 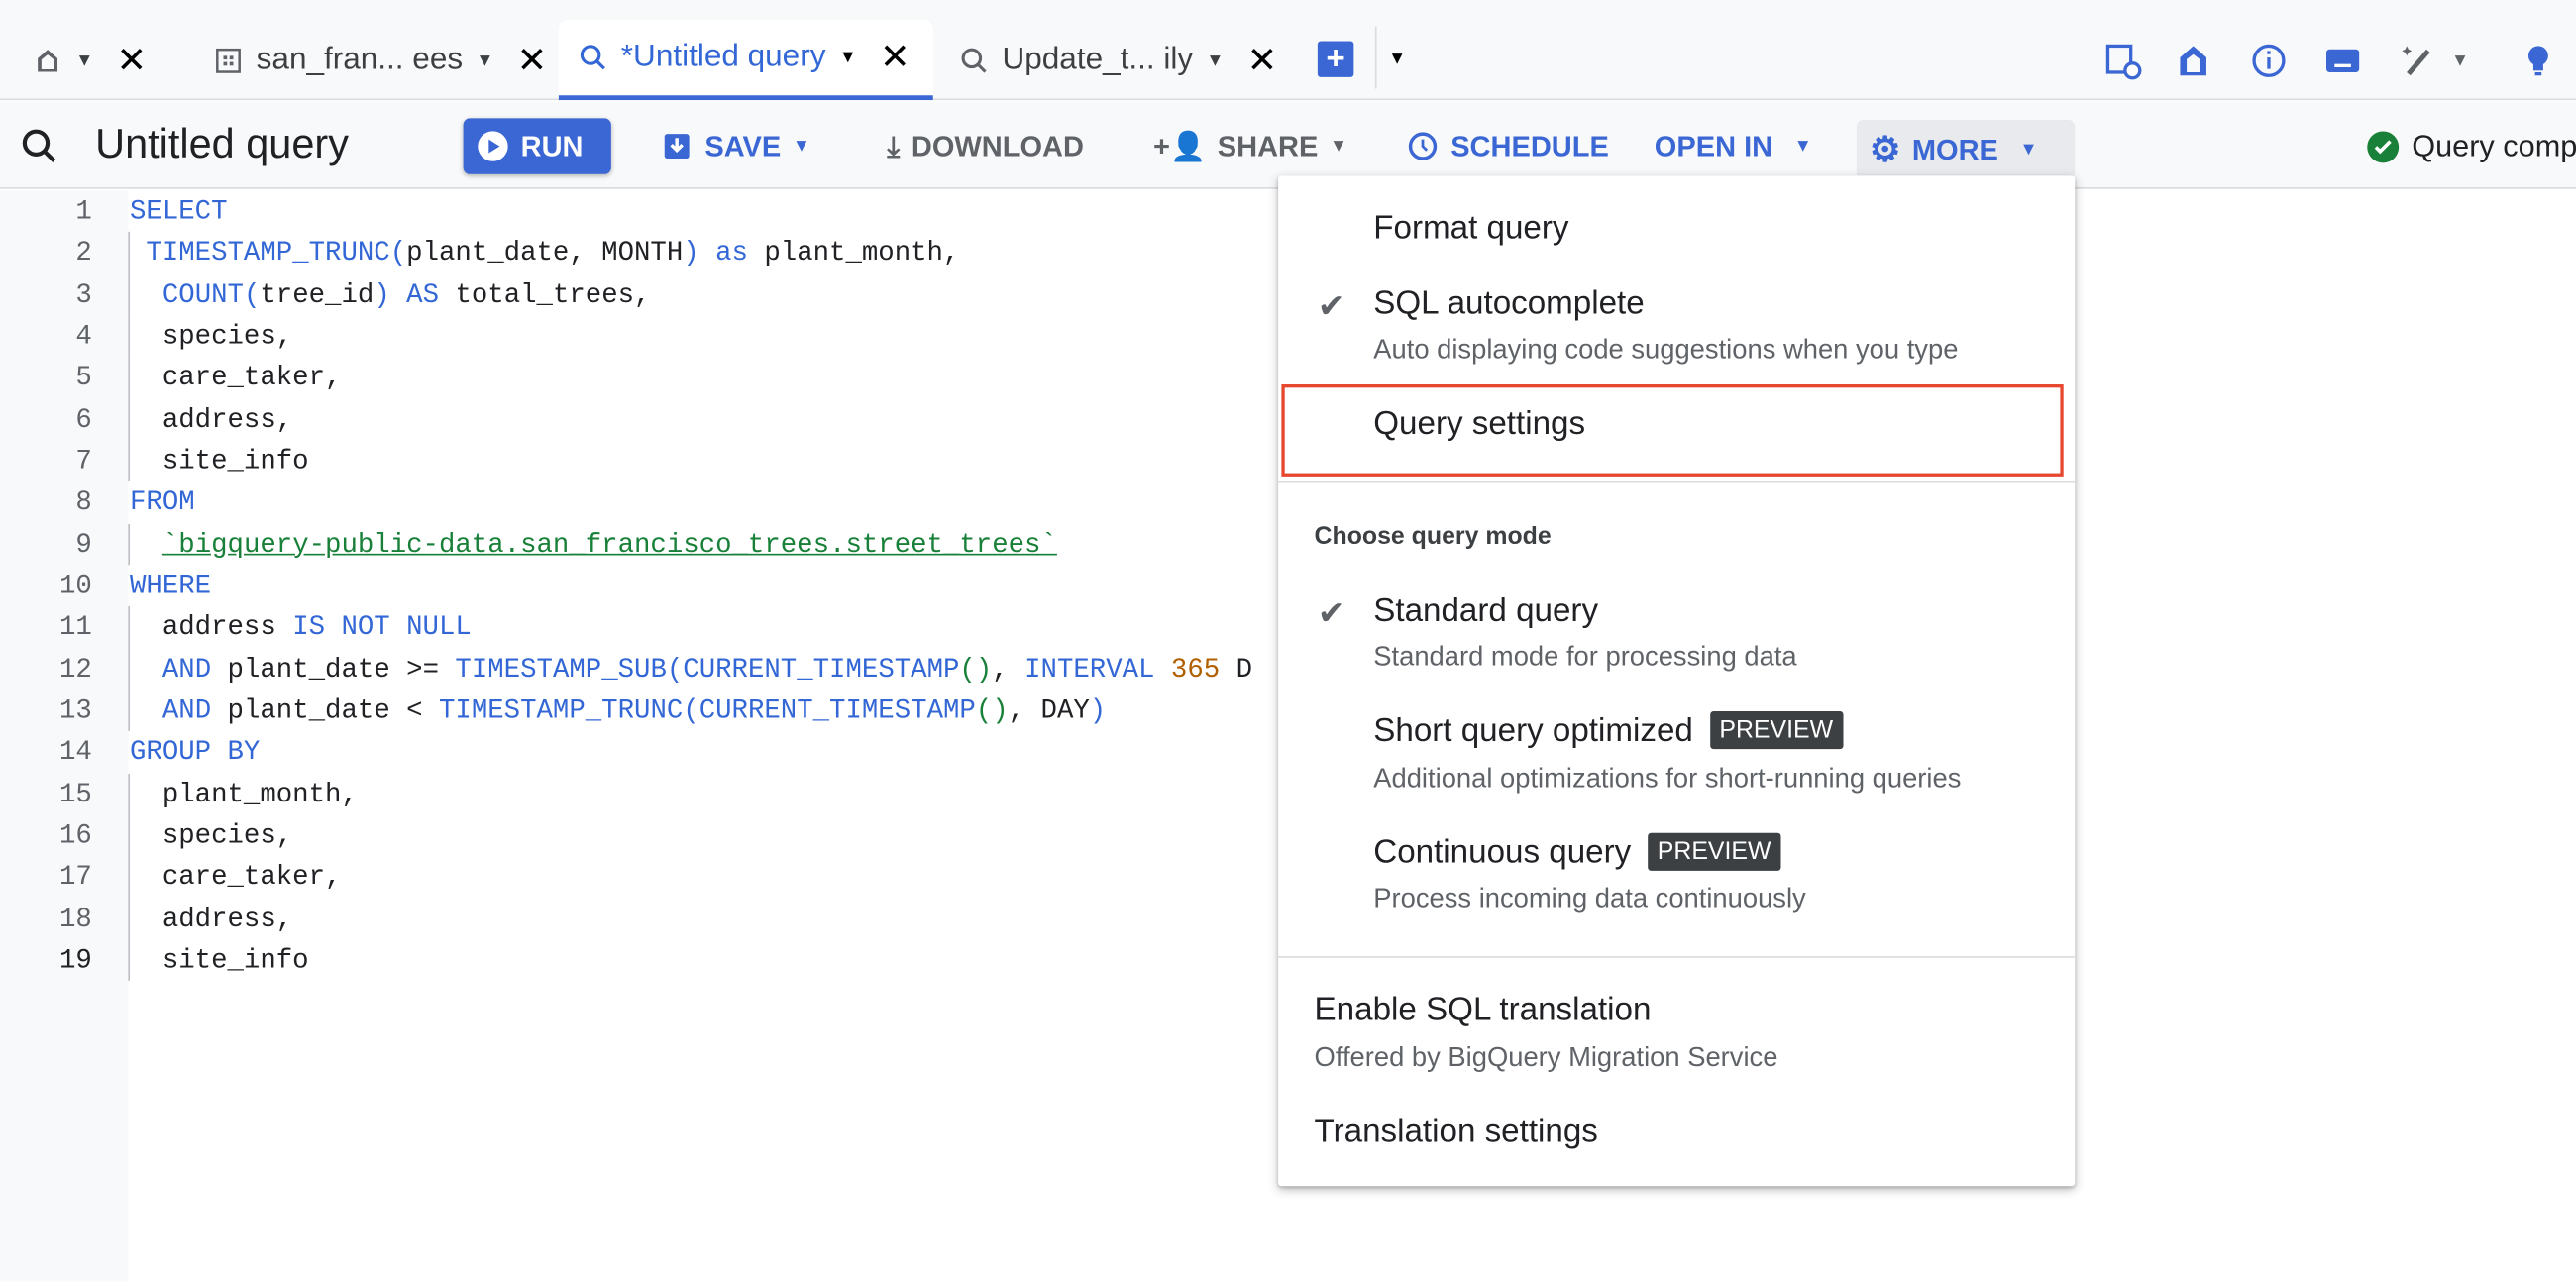 What do you see at coordinates (731, 252) in the screenshot?
I see `code-token: as` at bounding box center [731, 252].